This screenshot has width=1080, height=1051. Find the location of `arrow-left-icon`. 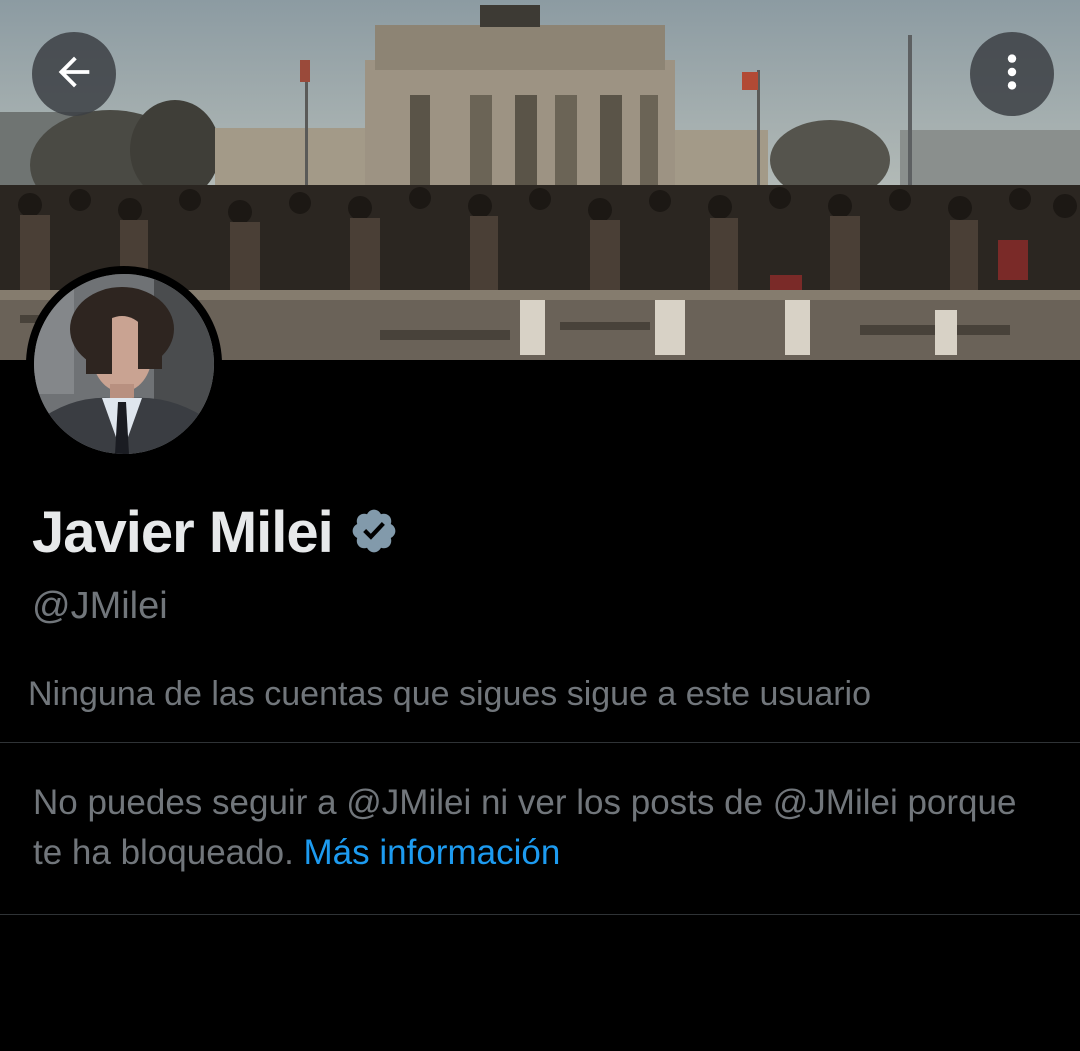

arrow-left-icon is located at coordinates (74, 74).